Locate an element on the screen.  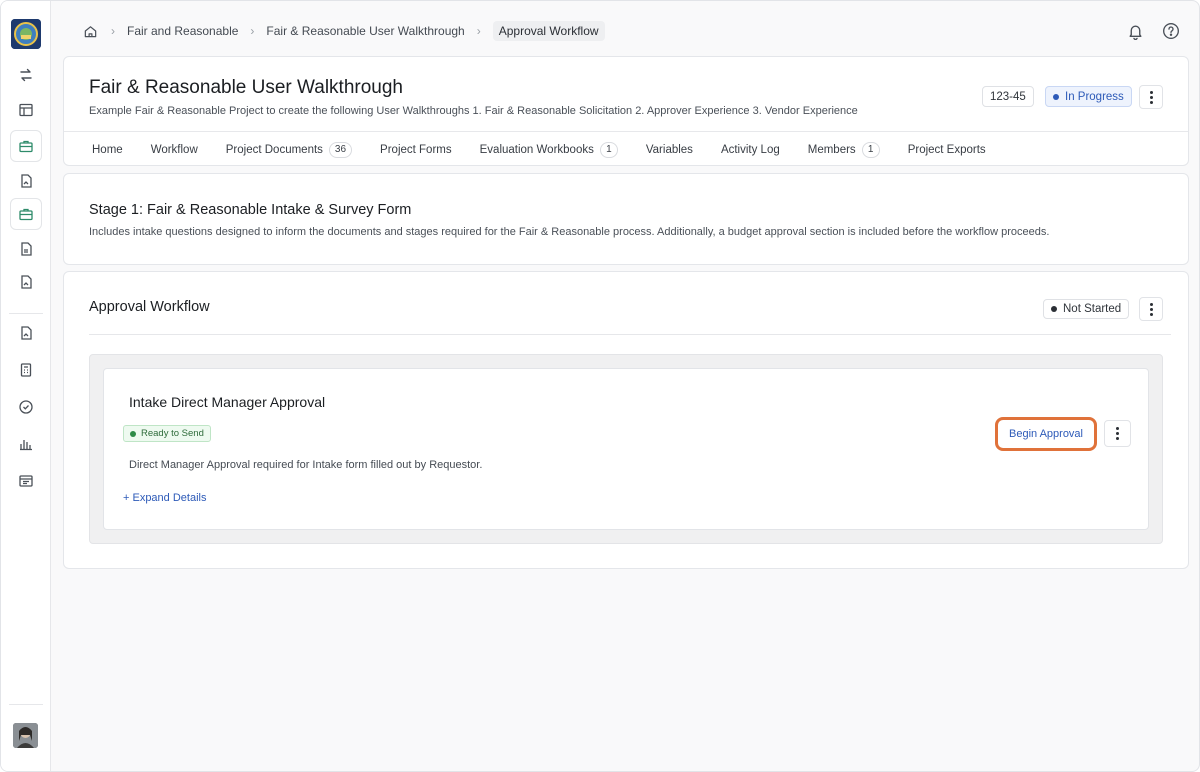
status-label: In Progress is located at coordinates (1094, 96).